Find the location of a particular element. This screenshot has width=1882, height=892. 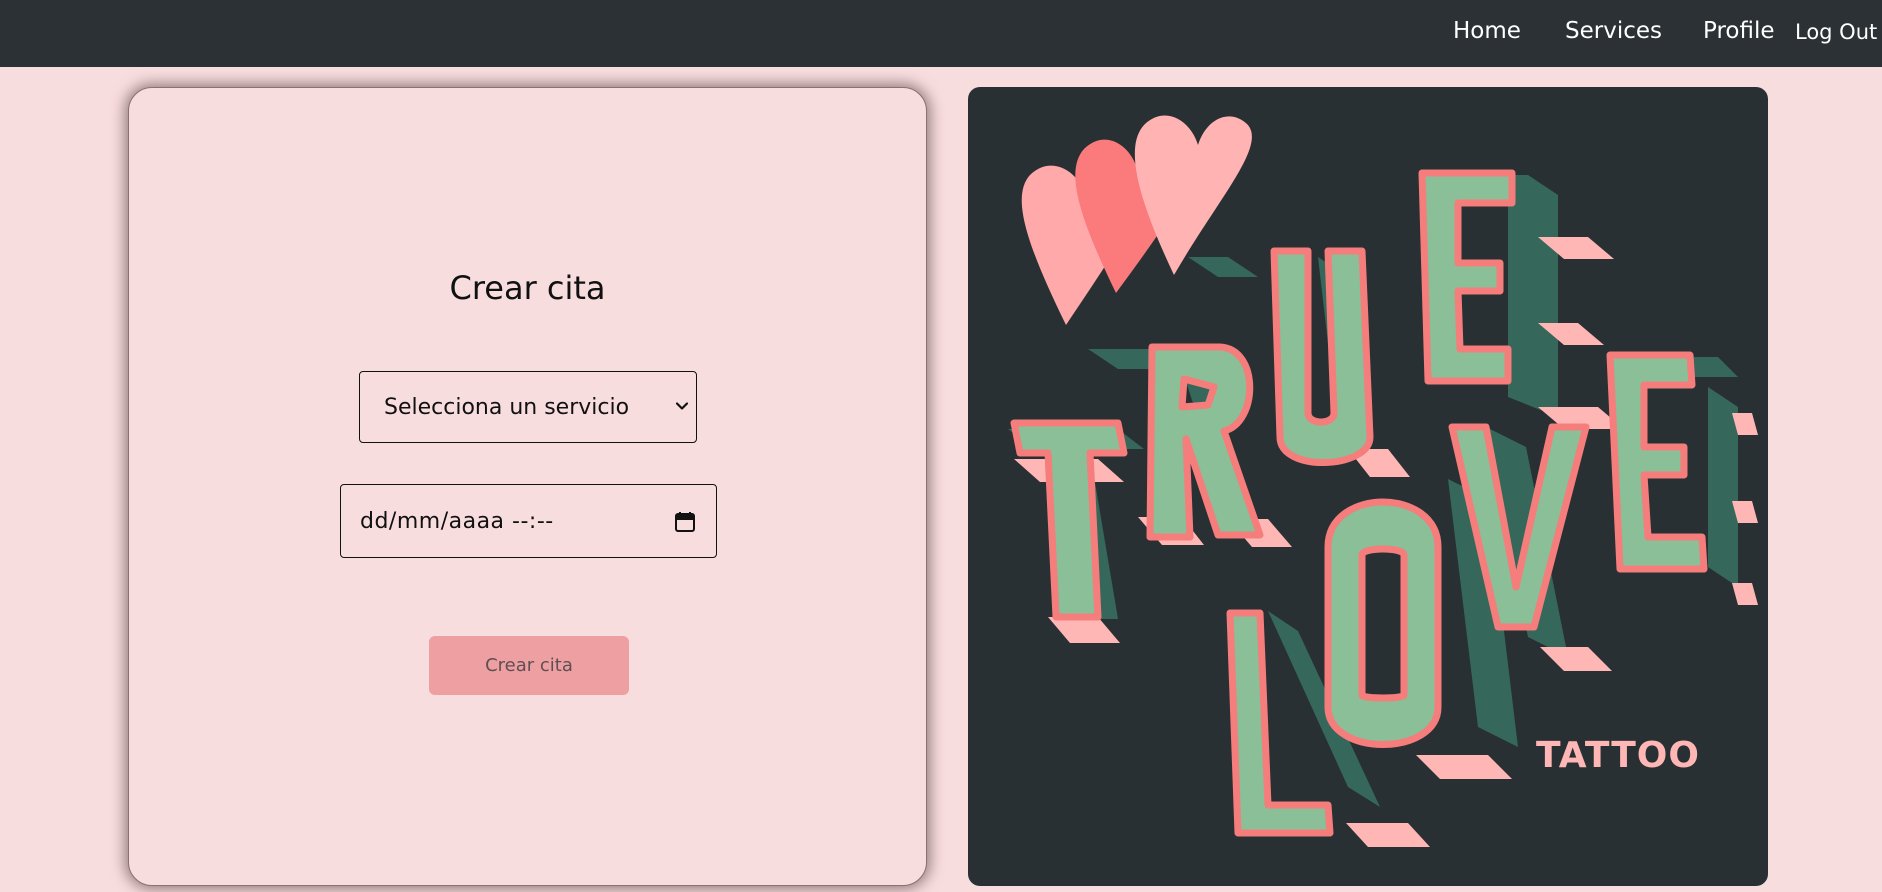

nav-logout-link: Log Out is located at coordinates (1836, 32).